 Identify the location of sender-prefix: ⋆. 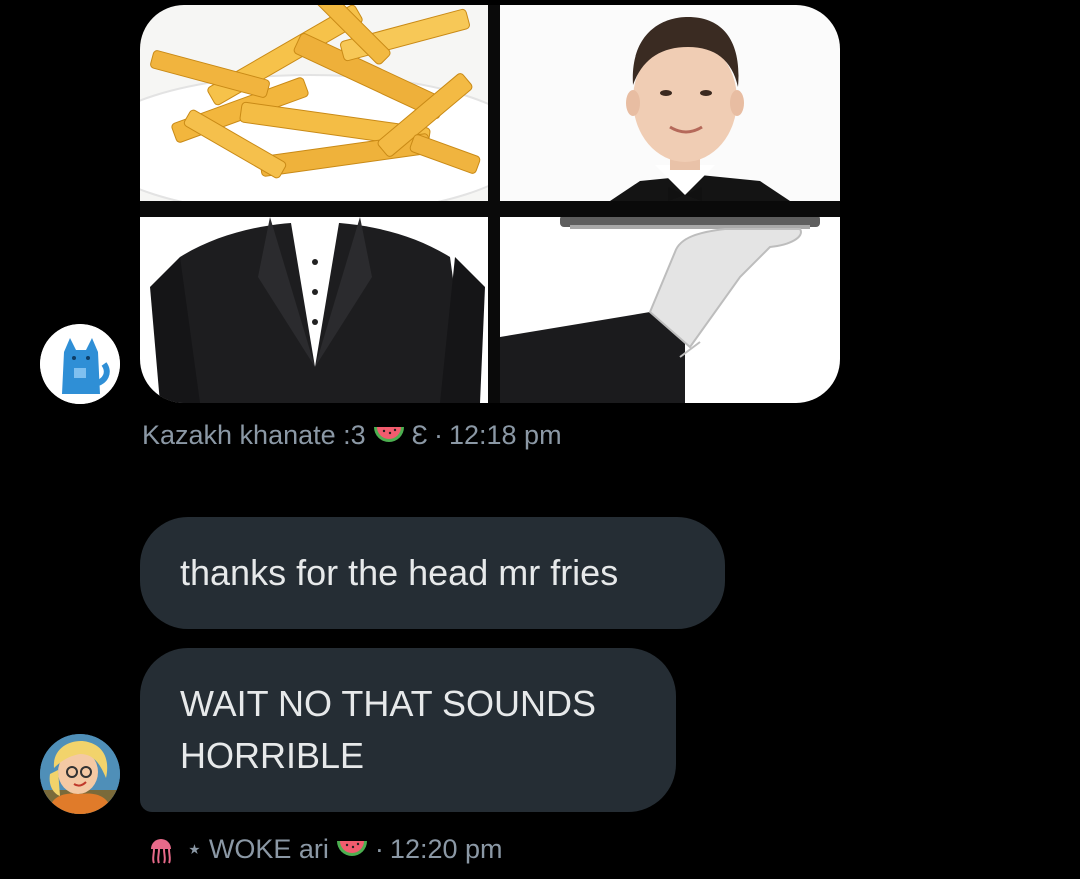
(194, 849).